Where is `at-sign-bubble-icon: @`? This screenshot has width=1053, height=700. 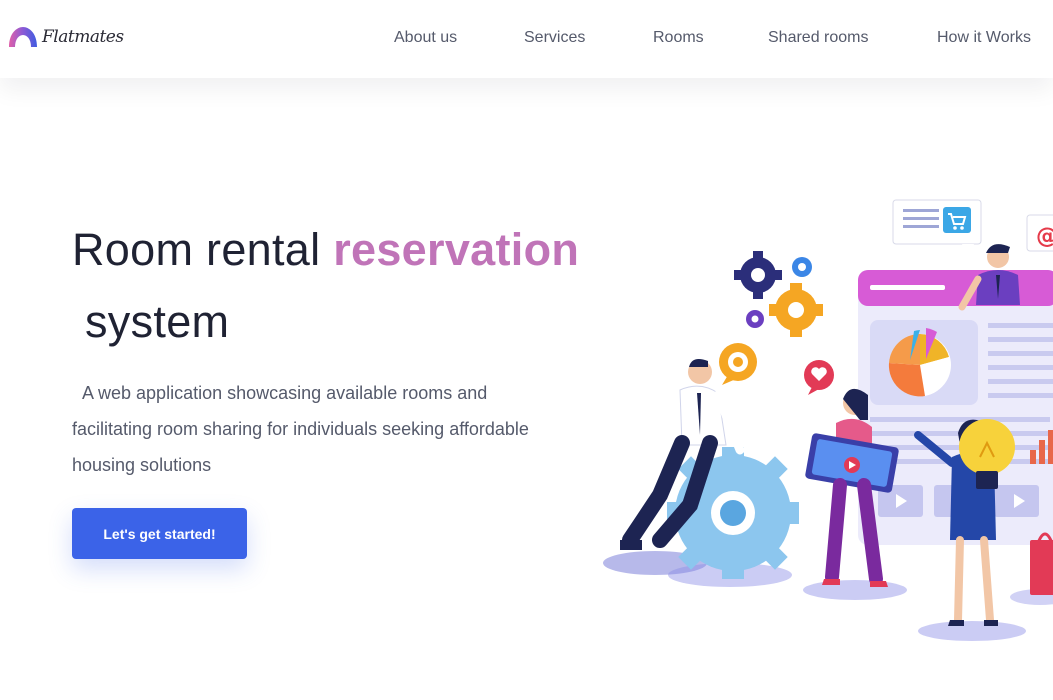 at-sign-bubble-icon: @ is located at coordinates (1039, 233).